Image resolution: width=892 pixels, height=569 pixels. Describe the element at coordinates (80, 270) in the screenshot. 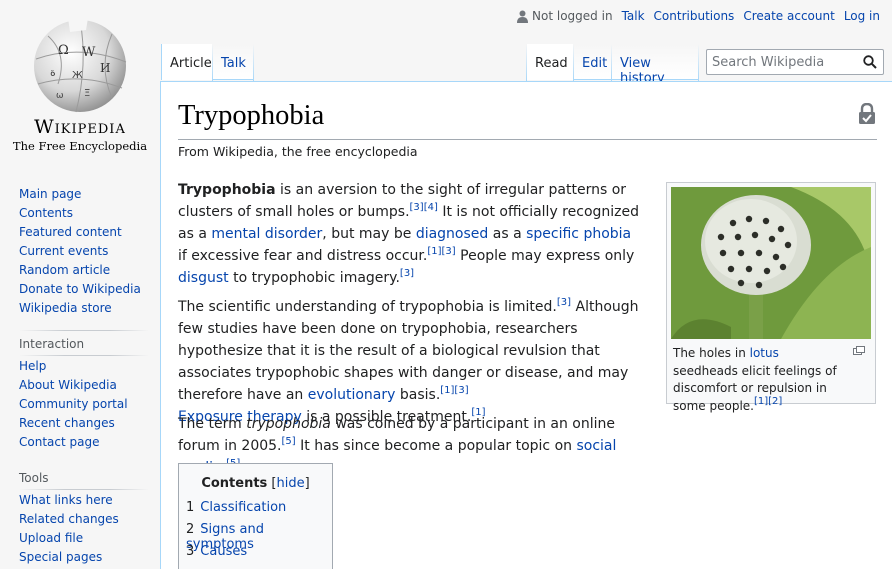

I see `sidebar-item-random-article: Random article` at that location.